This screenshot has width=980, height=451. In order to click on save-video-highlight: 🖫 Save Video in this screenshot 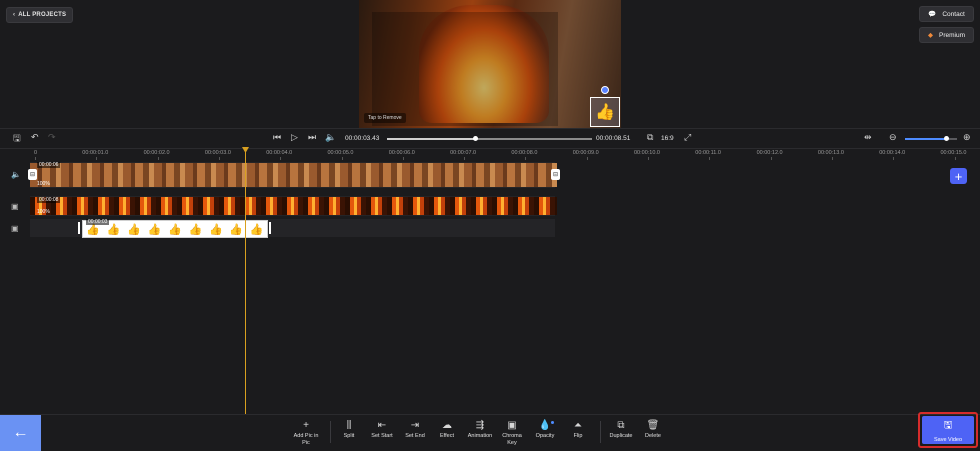, I will do `click(948, 430)`.